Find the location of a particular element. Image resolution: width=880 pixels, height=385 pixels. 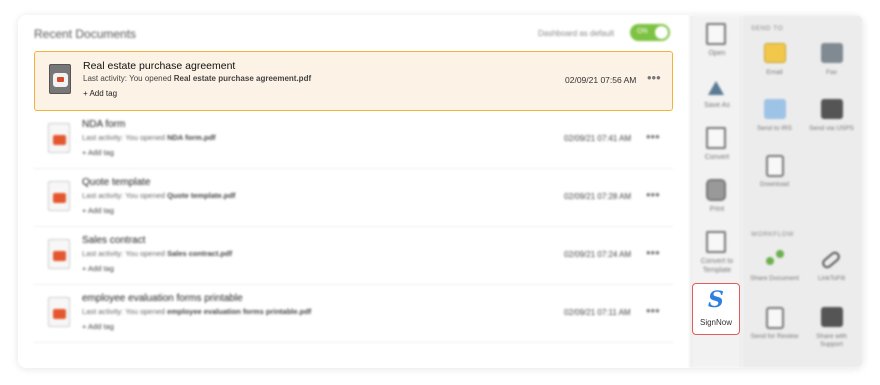

open-icon is located at coordinates (716, 34).